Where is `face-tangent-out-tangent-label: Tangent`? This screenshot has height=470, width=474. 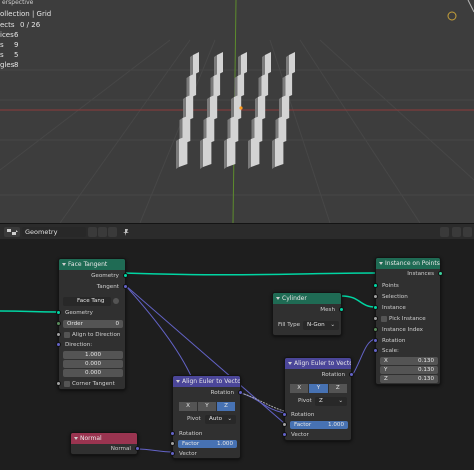 face-tangent-out-tangent-label: Tangent is located at coordinates (107, 287).